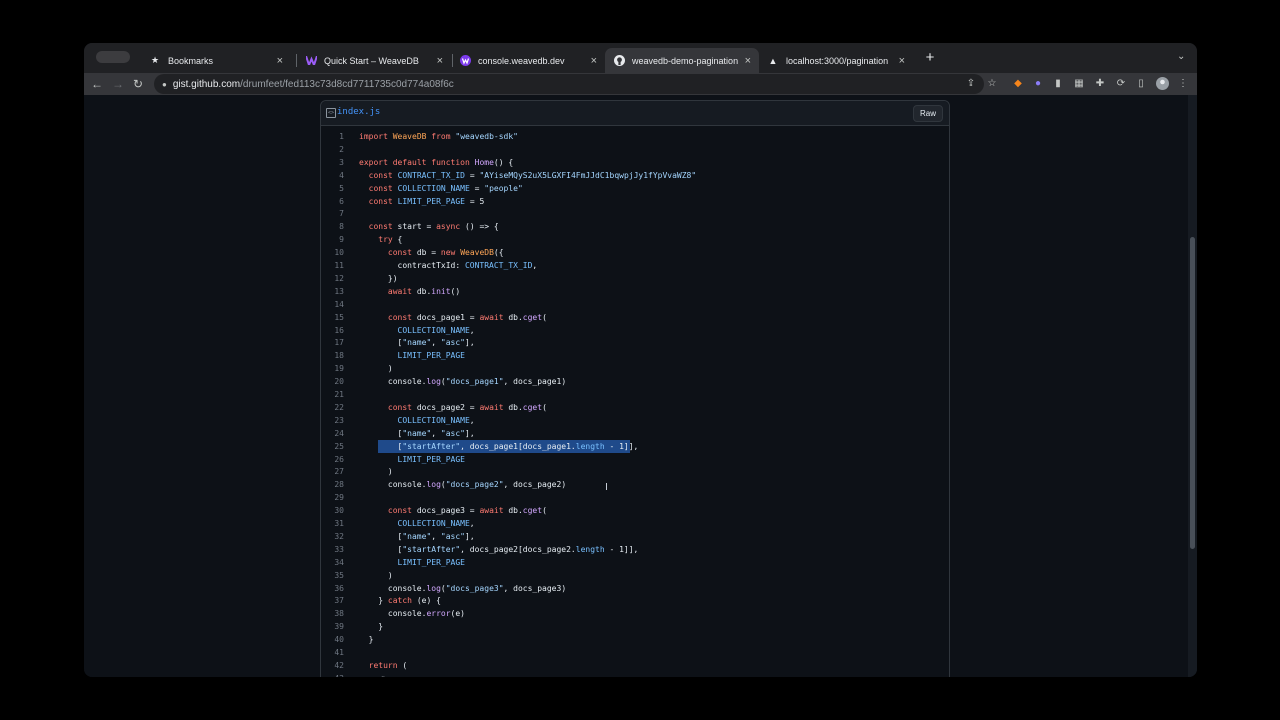  Describe the element at coordinates (635, 226) in the screenshot. I see `code-line: 8 const start = async () => {` at that location.